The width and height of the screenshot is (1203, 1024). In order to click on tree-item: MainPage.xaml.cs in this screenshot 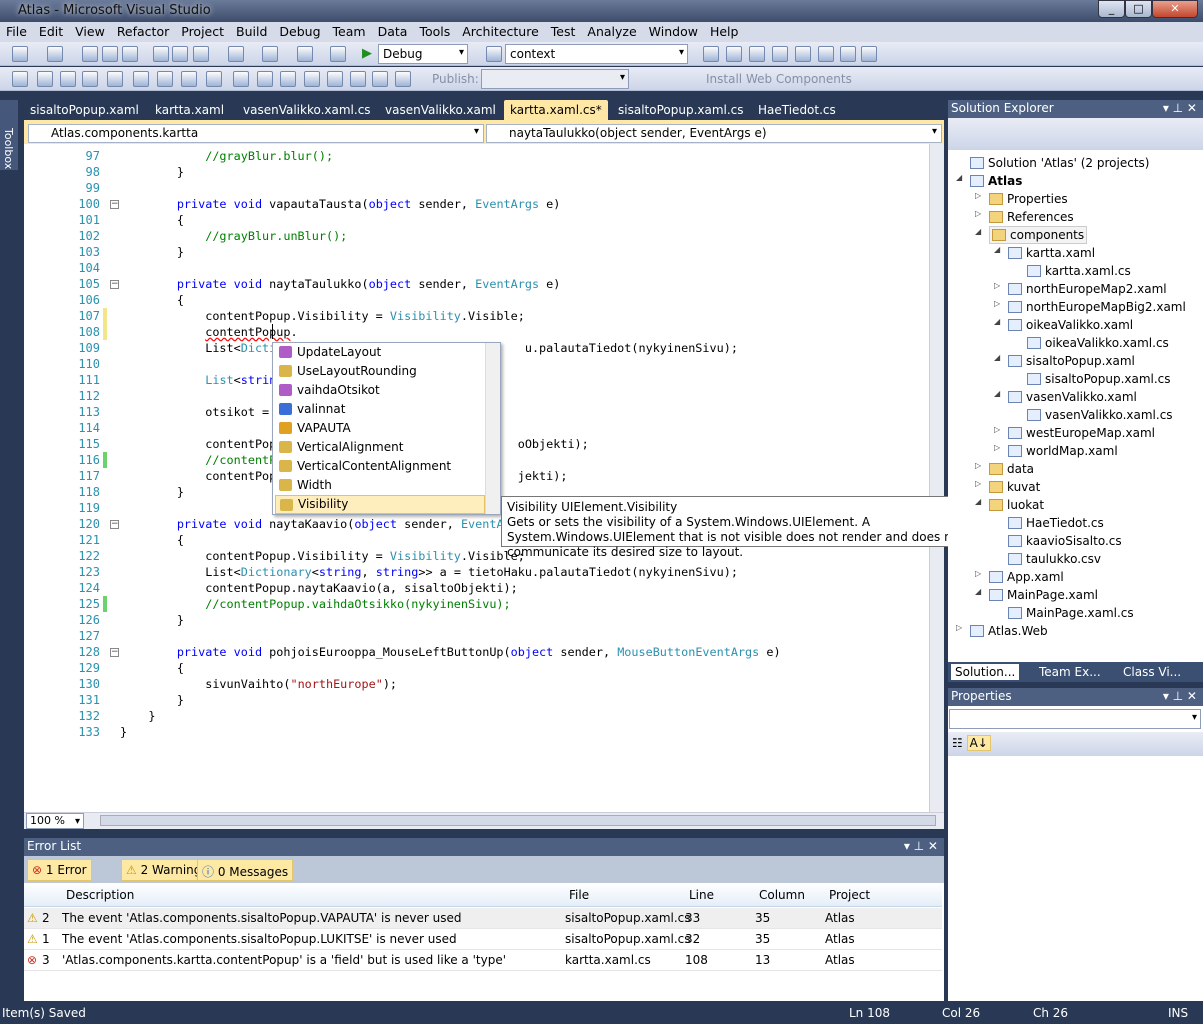, I will do `click(1071, 613)`.